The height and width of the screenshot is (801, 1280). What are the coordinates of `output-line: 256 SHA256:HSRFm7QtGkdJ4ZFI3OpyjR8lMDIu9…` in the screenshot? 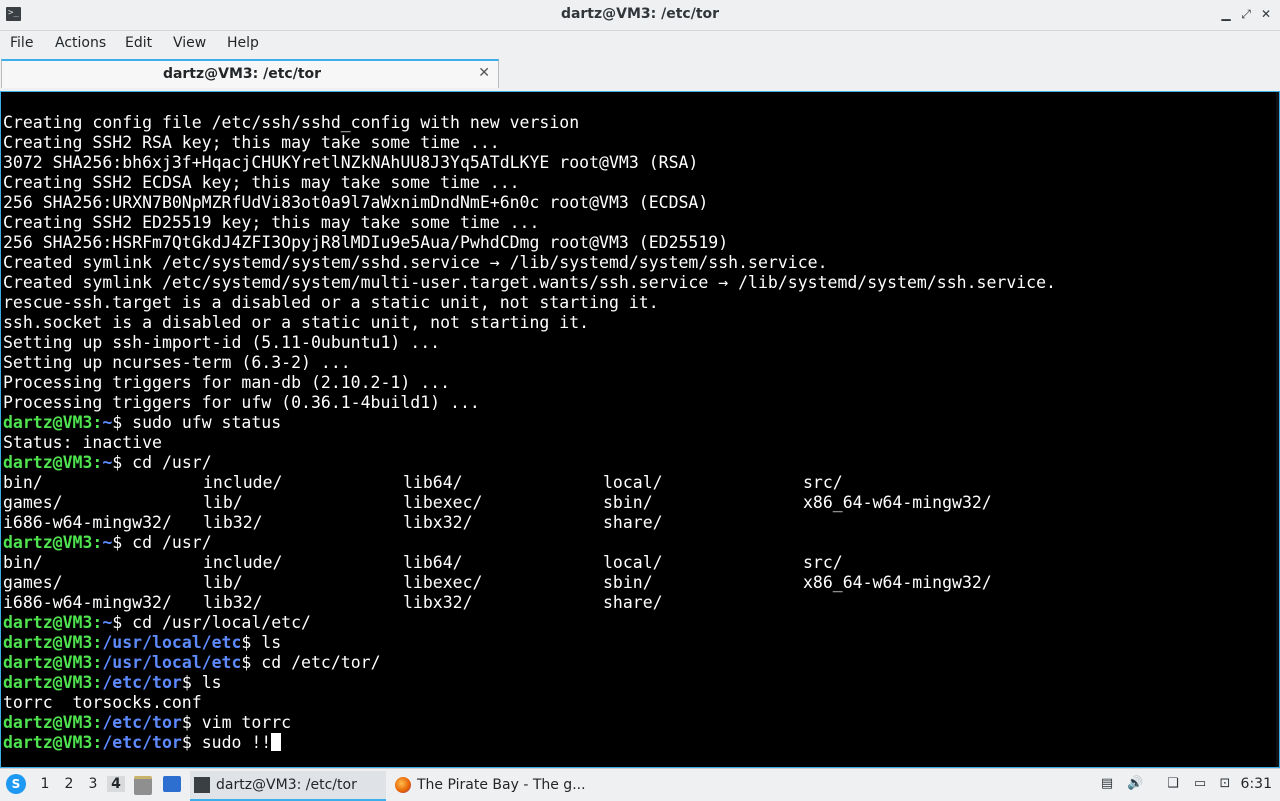 It's located at (366, 242).